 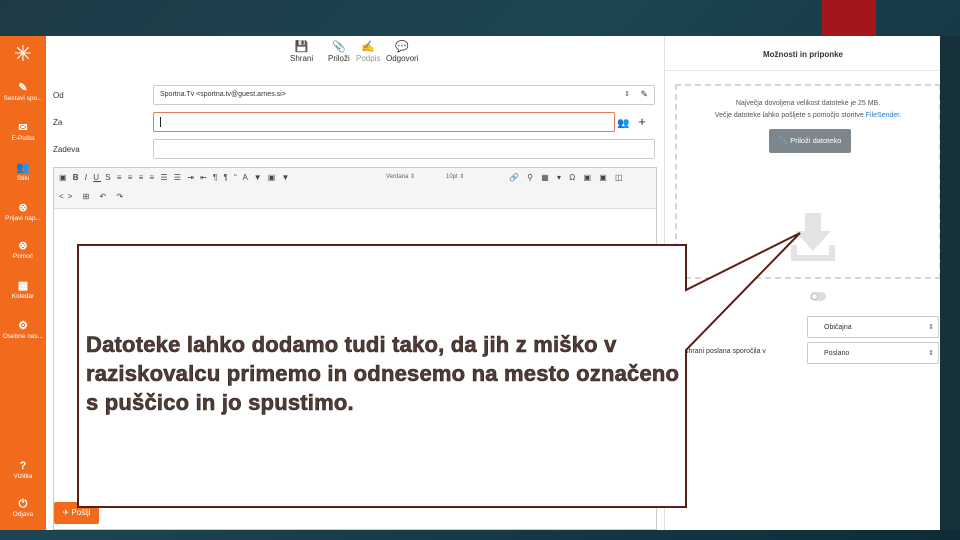 I want to click on signature-icon: ✍, so click(x=368, y=47).